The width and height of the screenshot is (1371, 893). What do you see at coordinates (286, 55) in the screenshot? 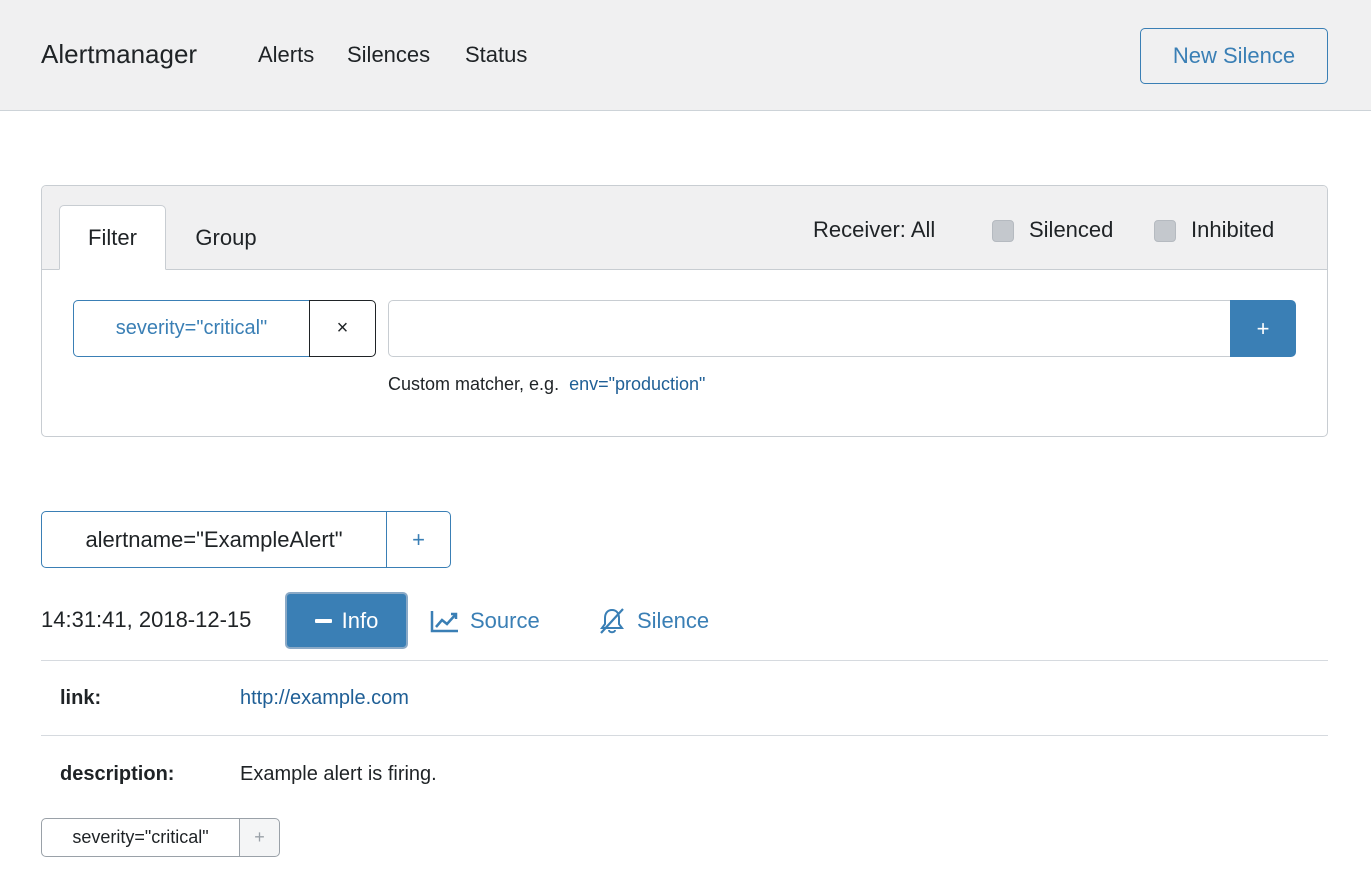
I see `nav-link-alerts: Alerts` at bounding box center [286, 55].